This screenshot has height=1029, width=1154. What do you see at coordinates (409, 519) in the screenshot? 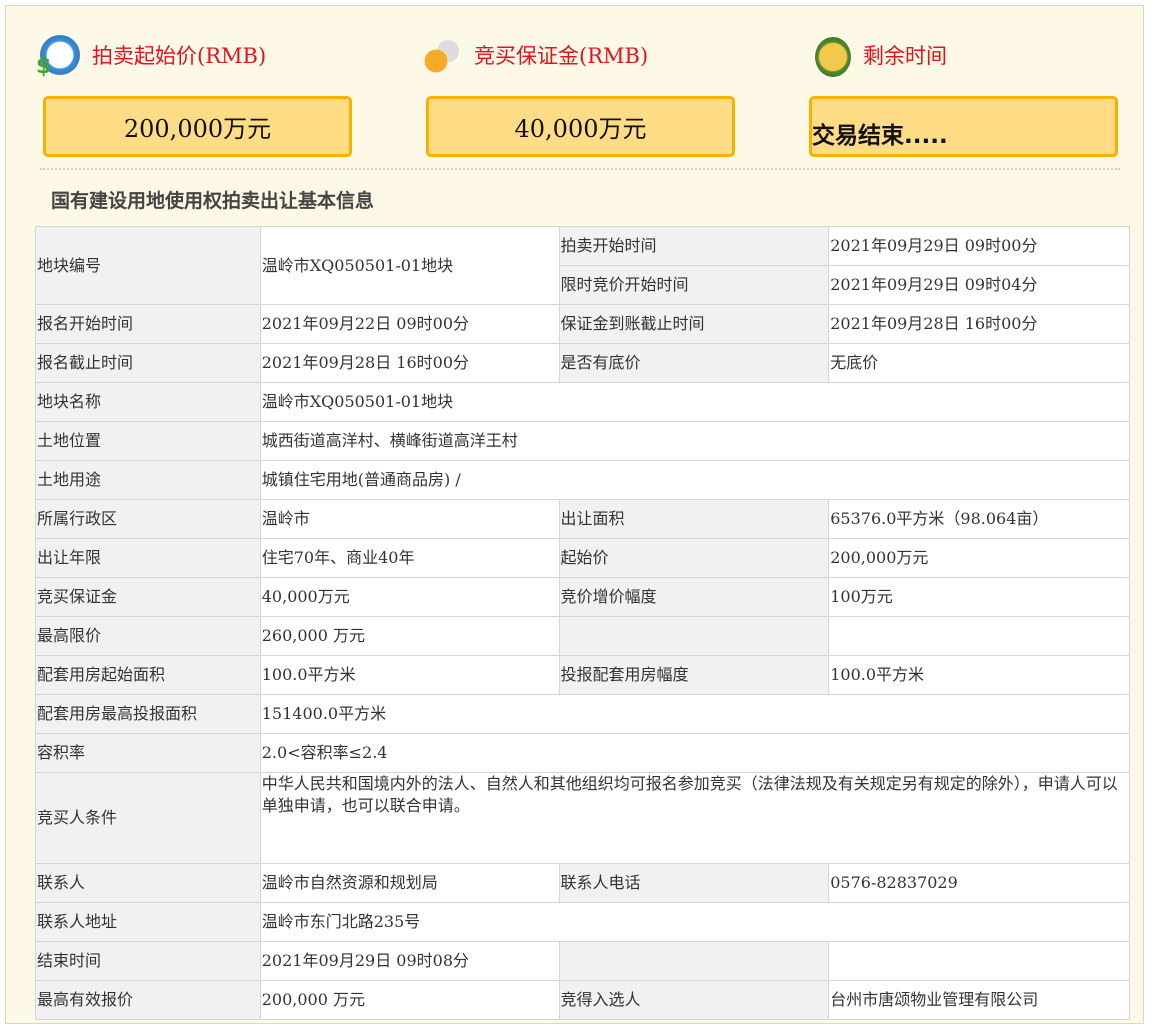
I see `field-value: 温岭市` at bounding box center [409, 519].